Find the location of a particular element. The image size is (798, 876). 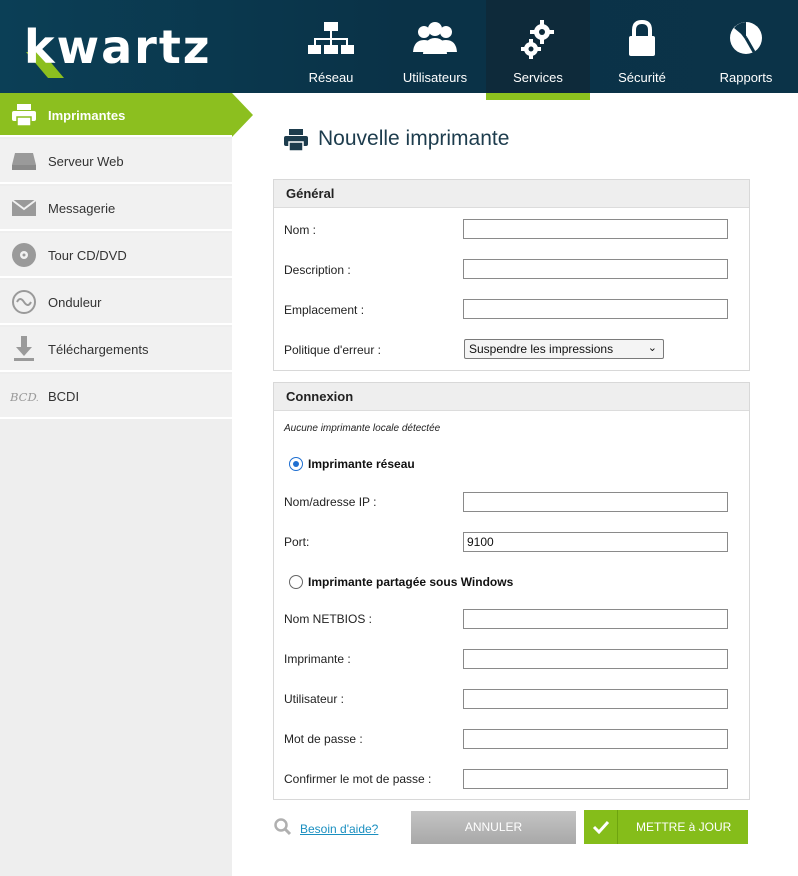

network-printer-radio is located at coordinates (296, 464).